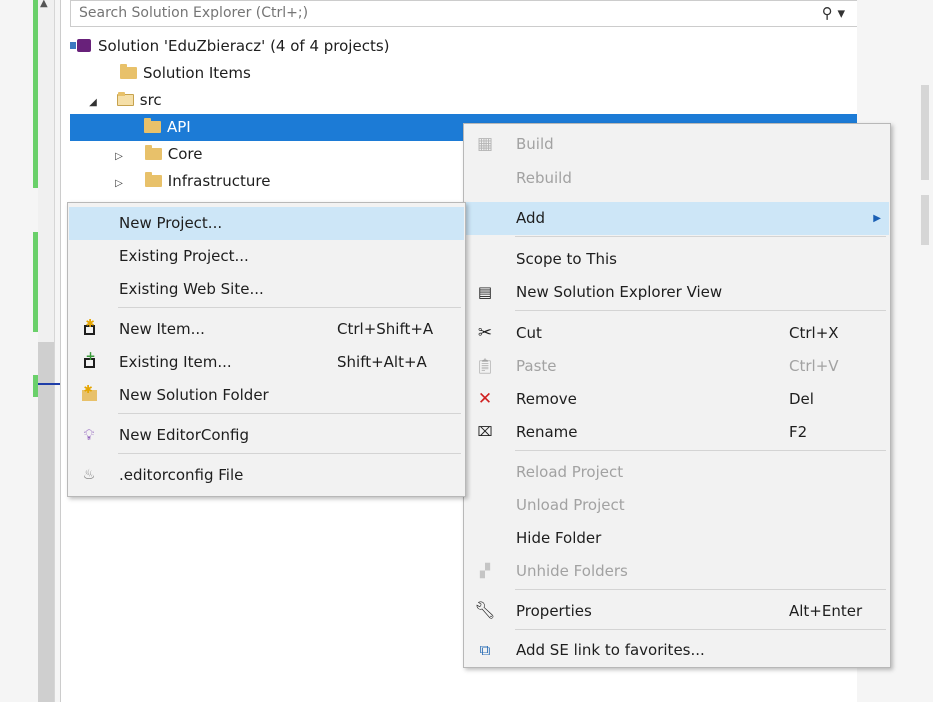 The height and width of the screenshot is (702, 933). Describe the element at coordinates (266, 329) in the screenshot. I see `menu-item-new-item: ✱ New Item... Ctrl+Shift+A` at that location.